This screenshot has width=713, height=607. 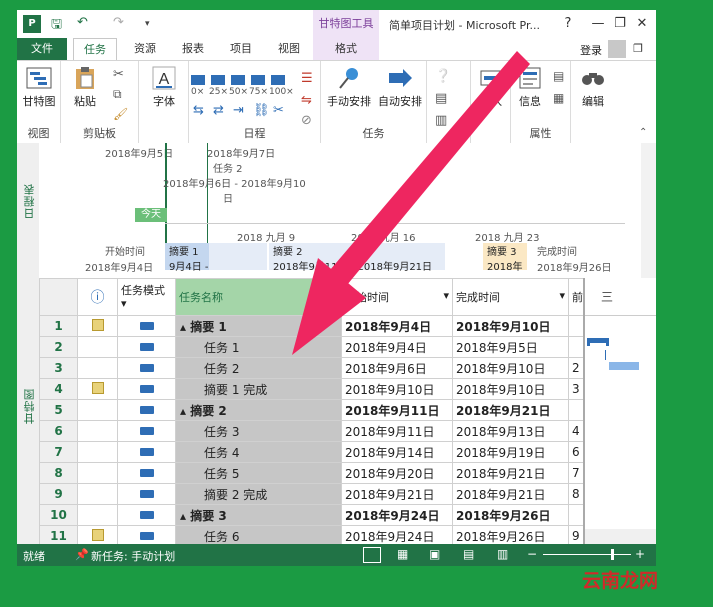 What do you see at coordinates (218, 110) in the screenshot?
I see `move-right-icon: ⇄` at bounding box center [218, 110].